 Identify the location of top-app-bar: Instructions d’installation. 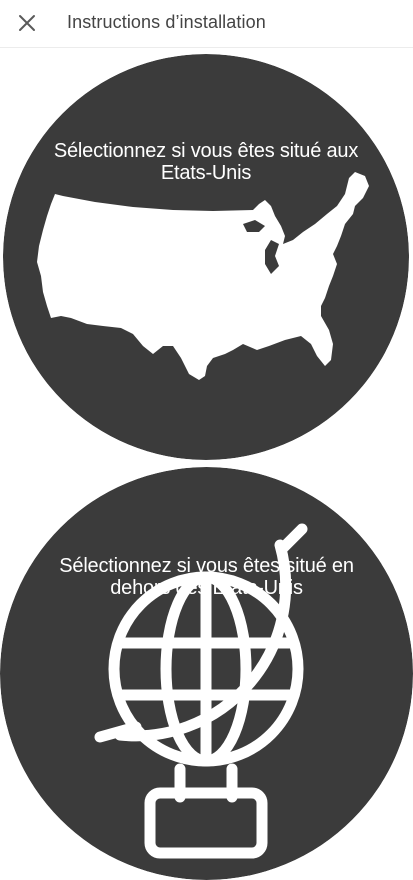
(206, 24).